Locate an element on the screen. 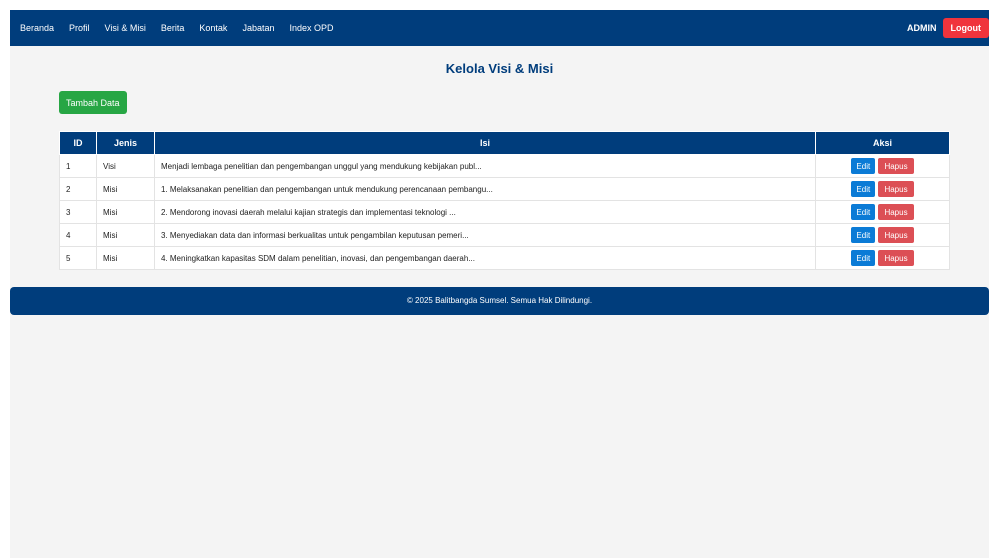 This screenshot has height=558, width=989. header-isi: Isi is located at coordinates (485, 143).